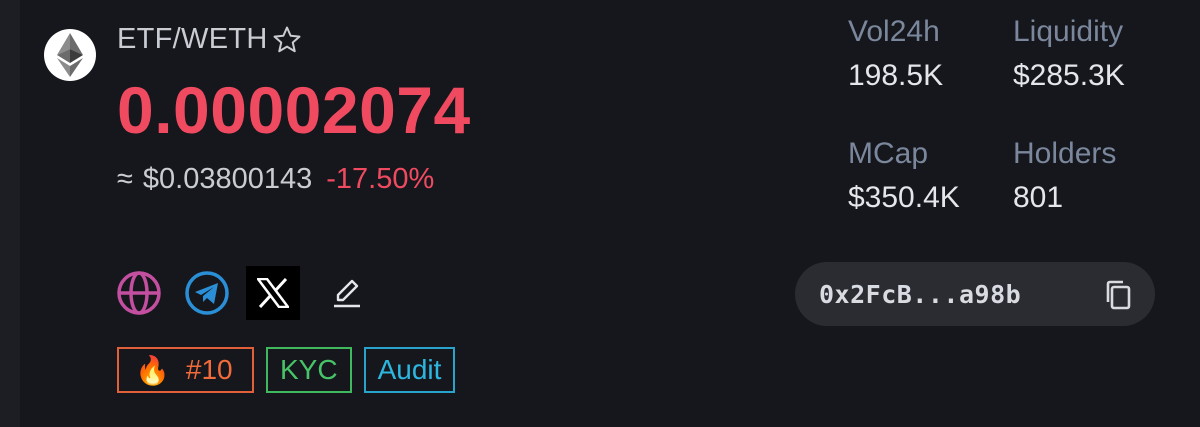  What do you see at coordinates (273, 293) in the screenshot?
I see `x-logo-icon` at bounding box center [273, 293].